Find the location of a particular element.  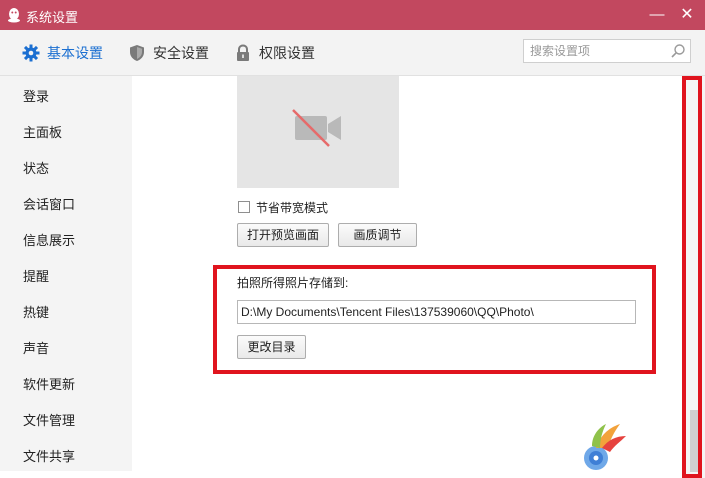

tab-basic-settings: 基本设置 is located at coordinates (62, 53).